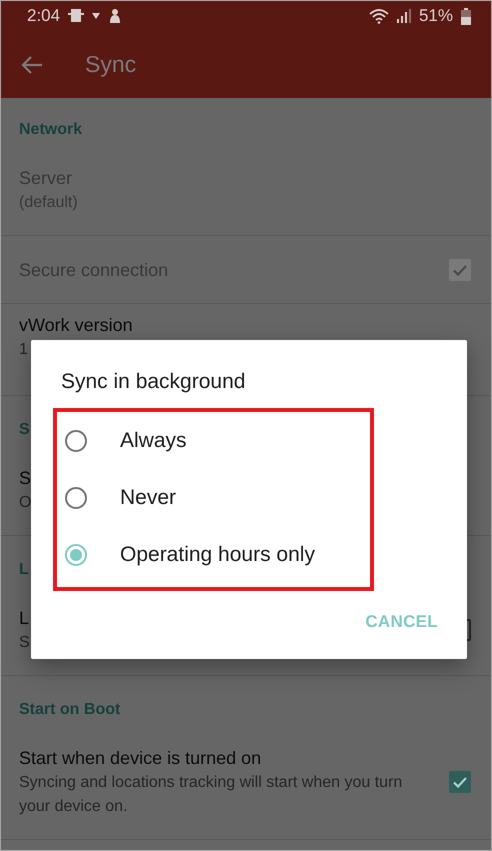 This screenshot has height=851, width=492. I want to click on battery-icon, so click(466, 16).